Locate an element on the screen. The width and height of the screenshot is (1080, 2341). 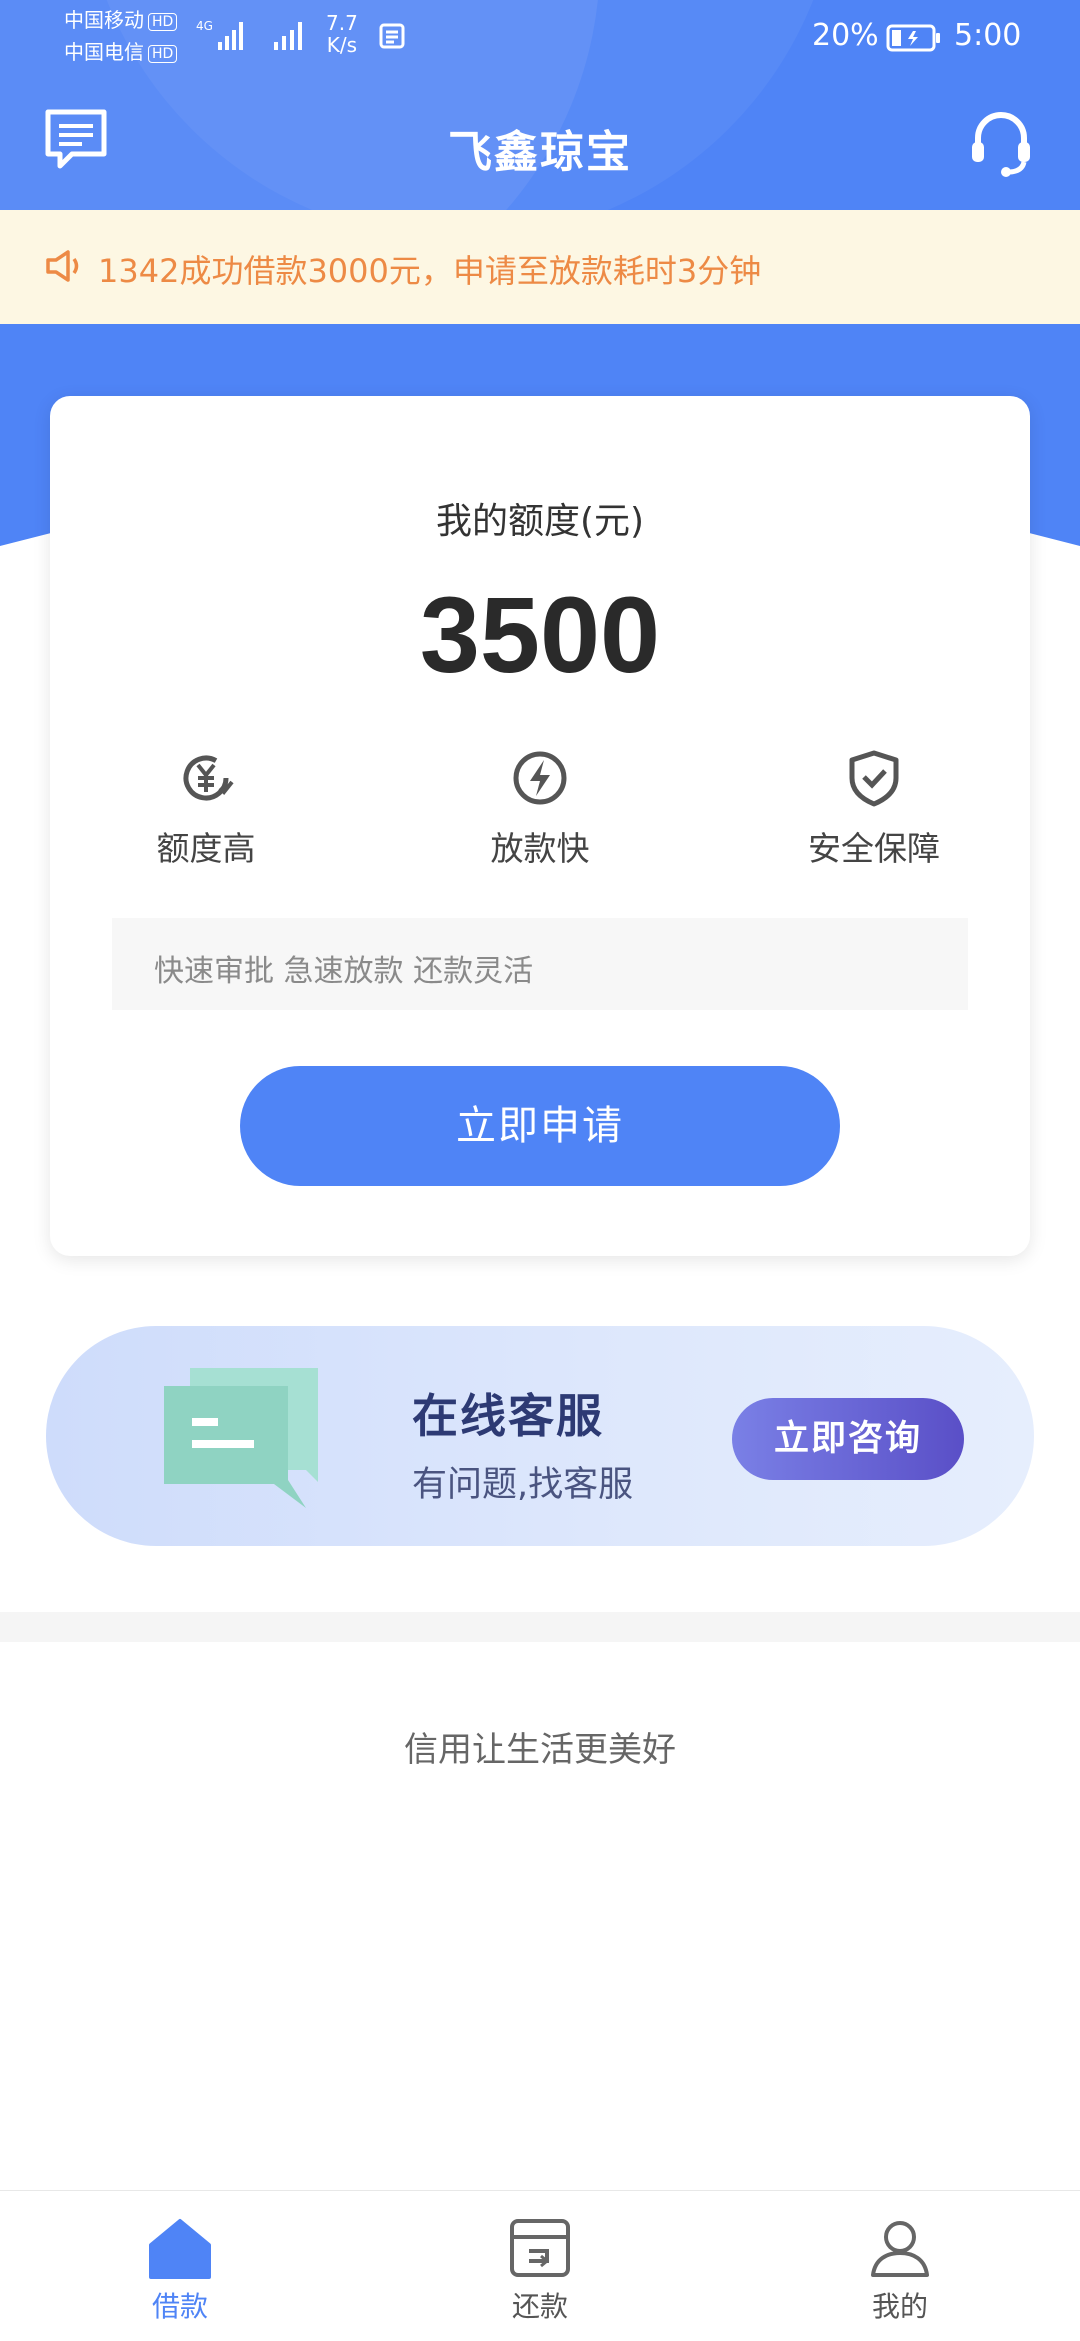
tab-borrow: 借款 is located at coordinates (180, 2271).